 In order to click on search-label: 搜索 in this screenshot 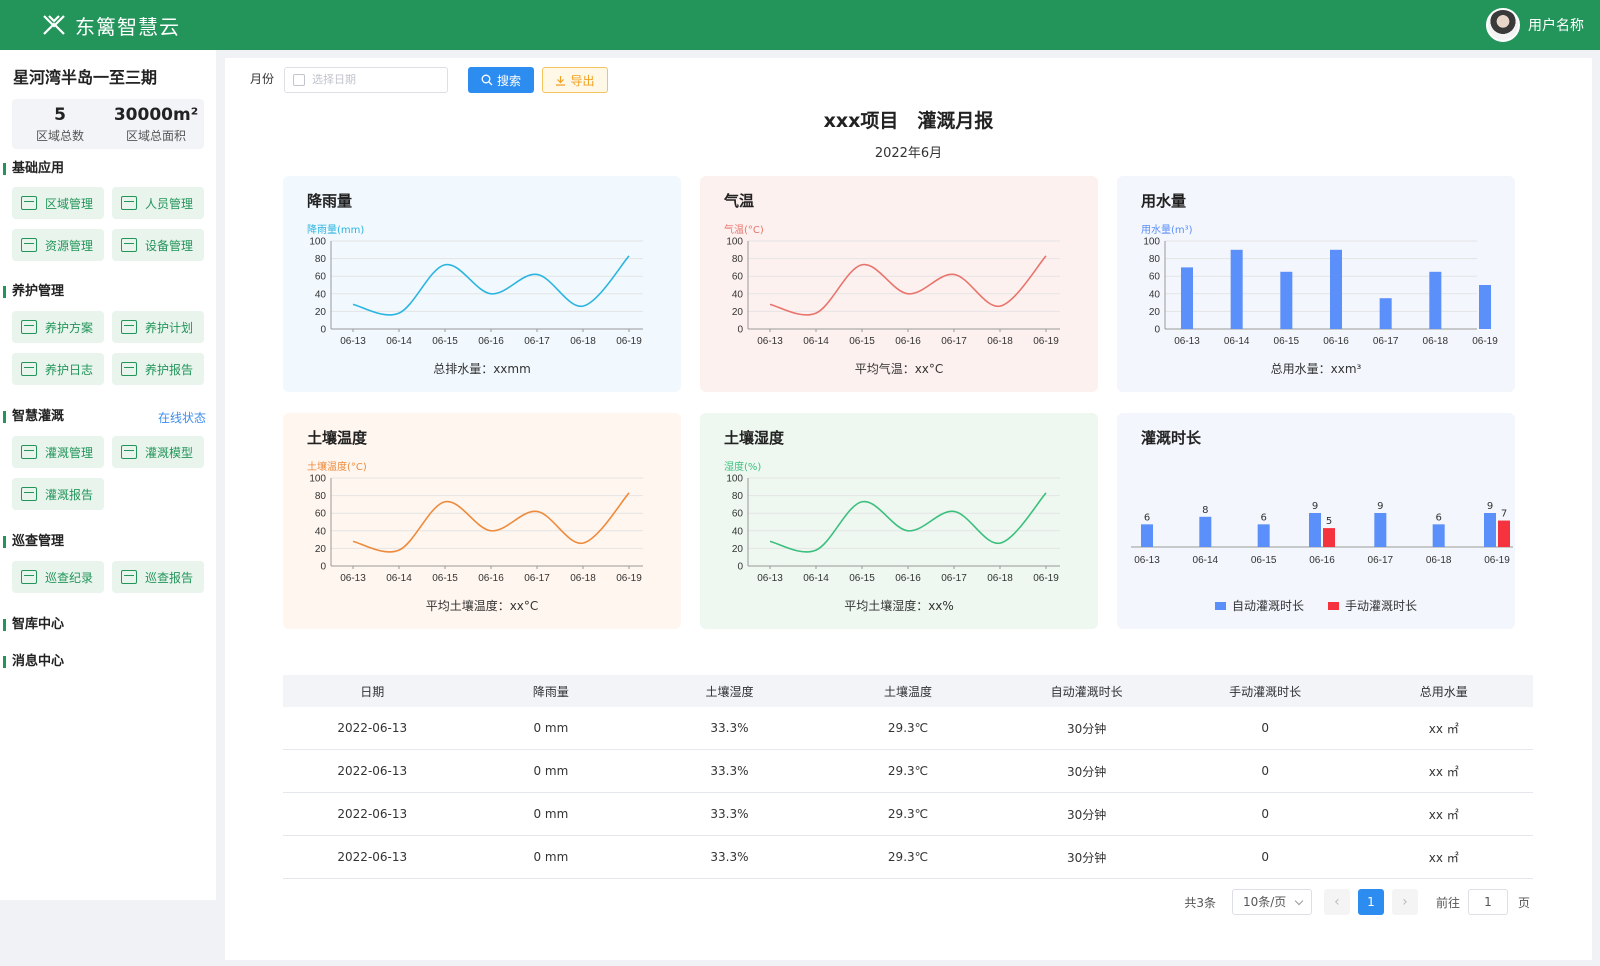, I will do `click(508, 80)`.